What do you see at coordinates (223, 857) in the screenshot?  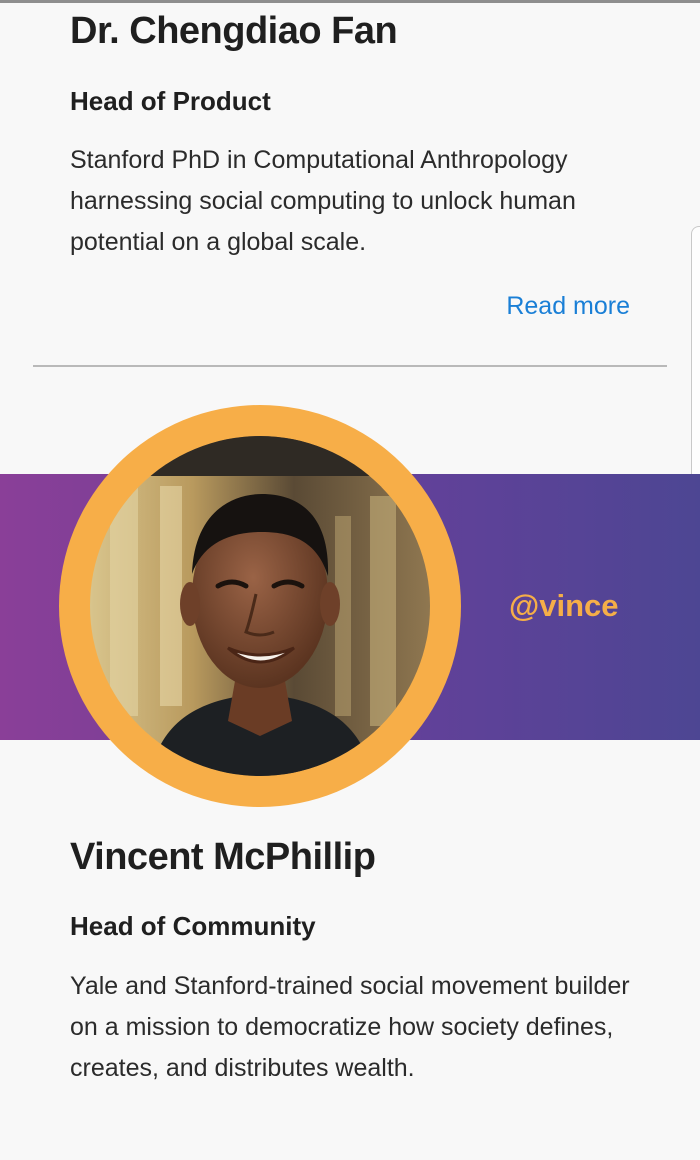 I see `profile-name: Vincent McPhillip` at bounding box center [223, 857].